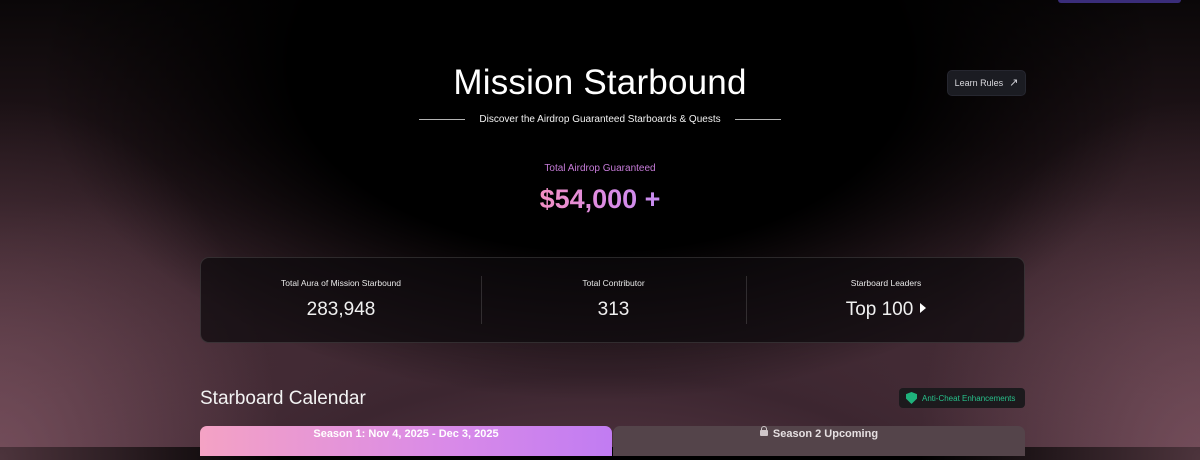  I want to click on airdrop-value: $54,000 +, so click(600, 199).